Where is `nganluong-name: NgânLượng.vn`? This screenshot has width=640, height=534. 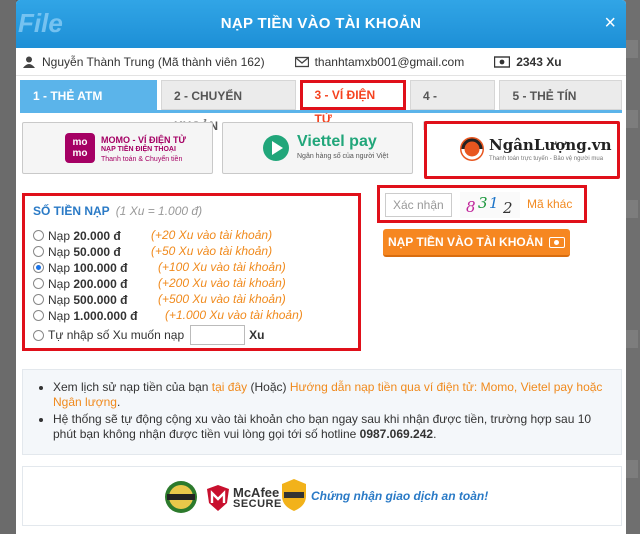
nganluong-name: NgânLượng.vn is located at coordinates (550, 145).